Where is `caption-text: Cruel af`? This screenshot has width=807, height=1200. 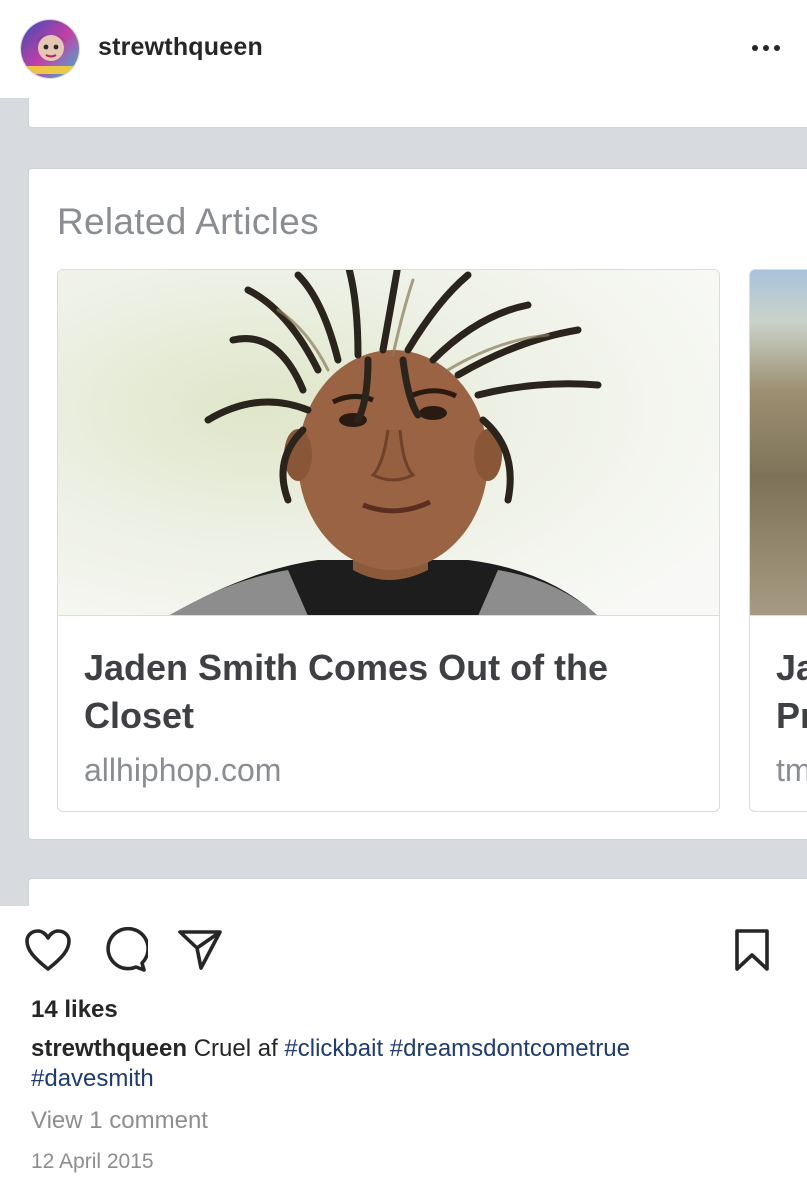
caption-text: Cruel af is located at coordinates (236, 1048).